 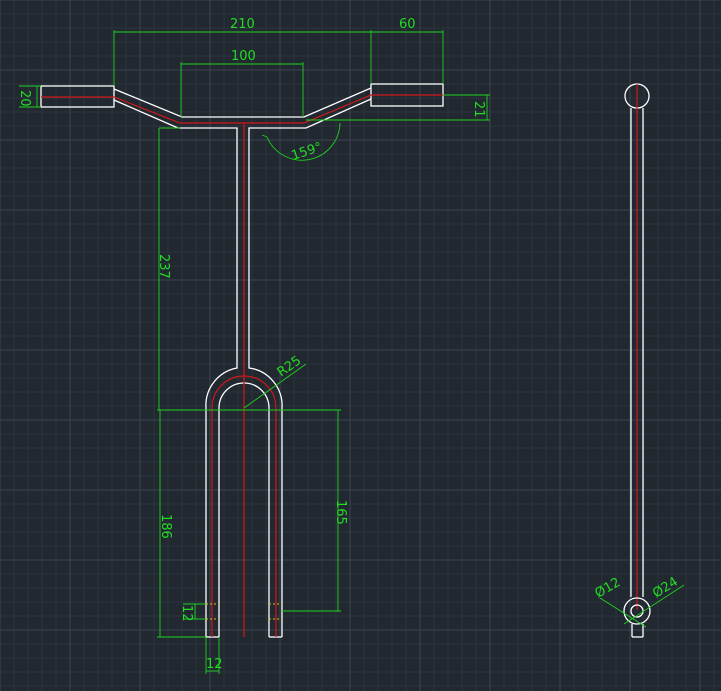 I want to click on dim-fork-length: 186, so click(x=249, y=523).